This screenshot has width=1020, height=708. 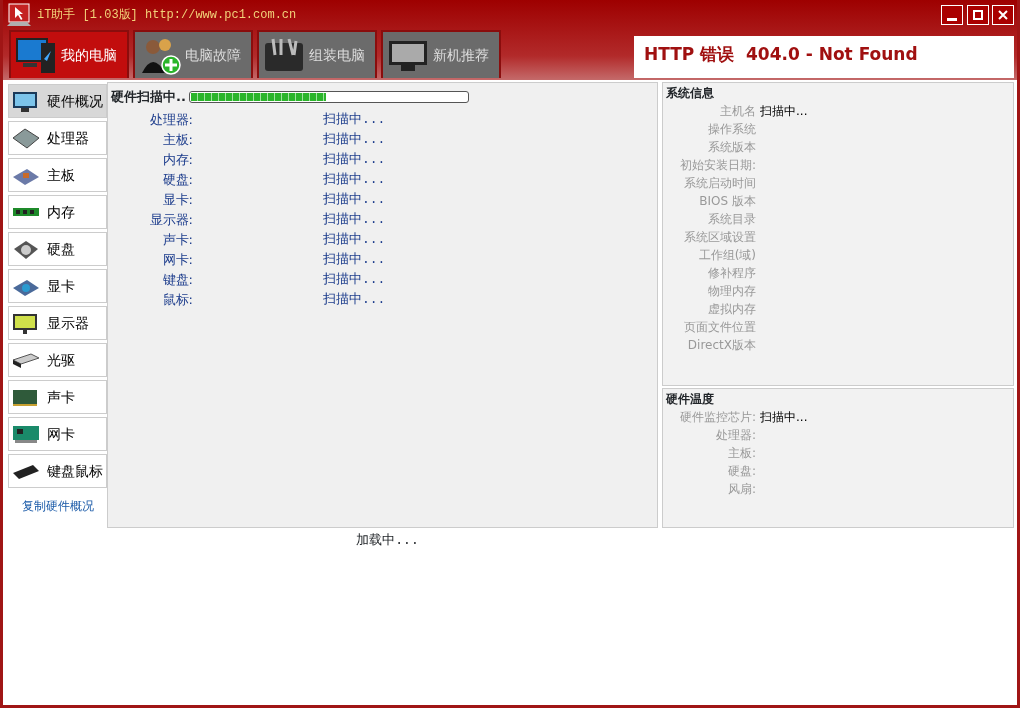 I want to click on sidebar-item: 硬件概况, so click(x=57, y=101).